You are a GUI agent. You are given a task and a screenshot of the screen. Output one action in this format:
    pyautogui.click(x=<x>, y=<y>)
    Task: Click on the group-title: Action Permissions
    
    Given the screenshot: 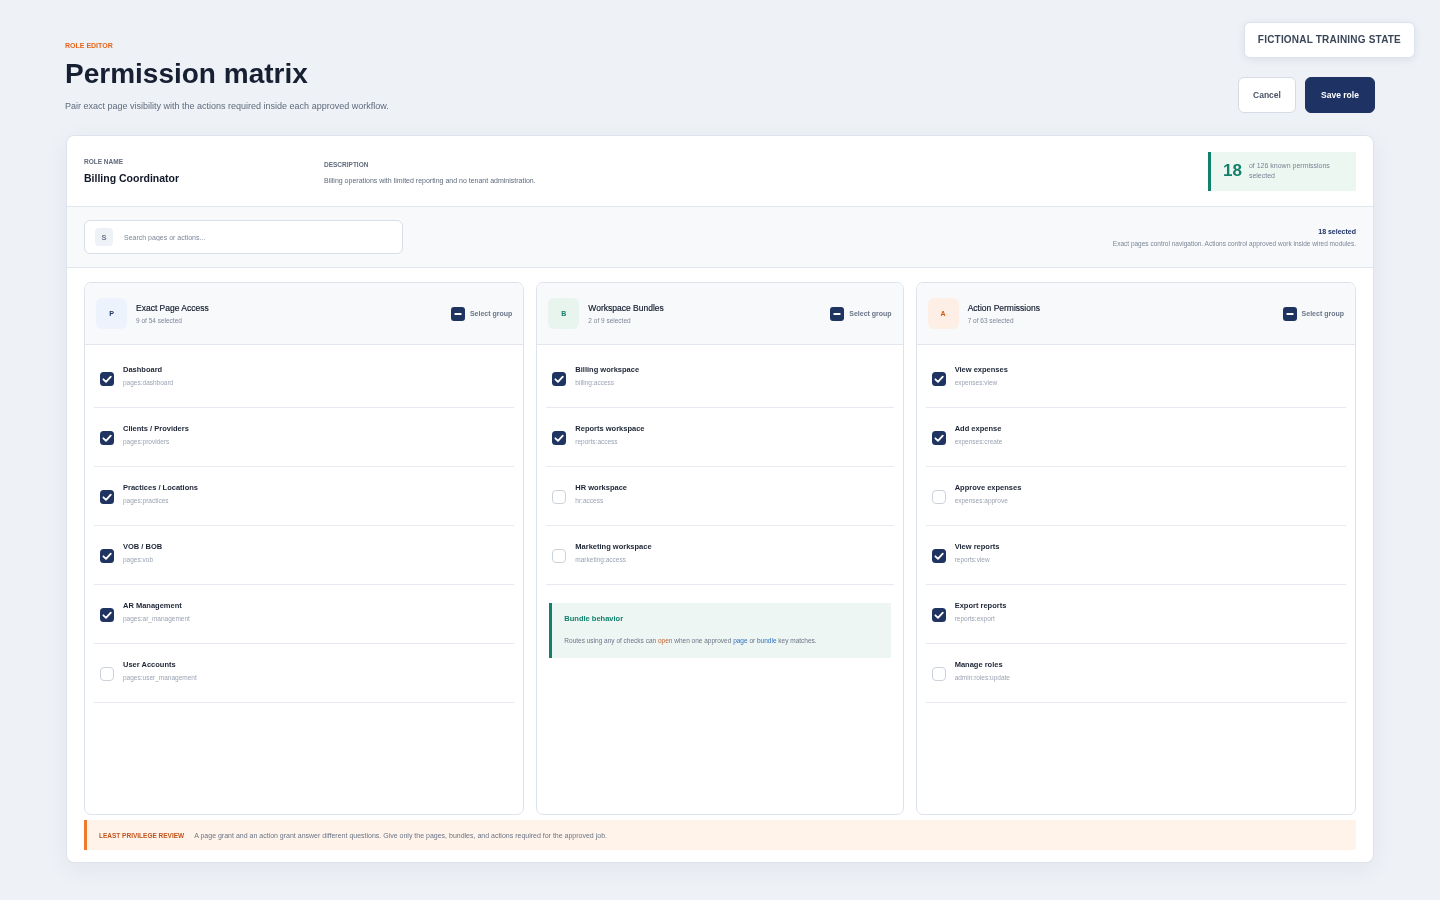 What is the action you would take?
    pyautogui.click(x=1003, y=308)
    